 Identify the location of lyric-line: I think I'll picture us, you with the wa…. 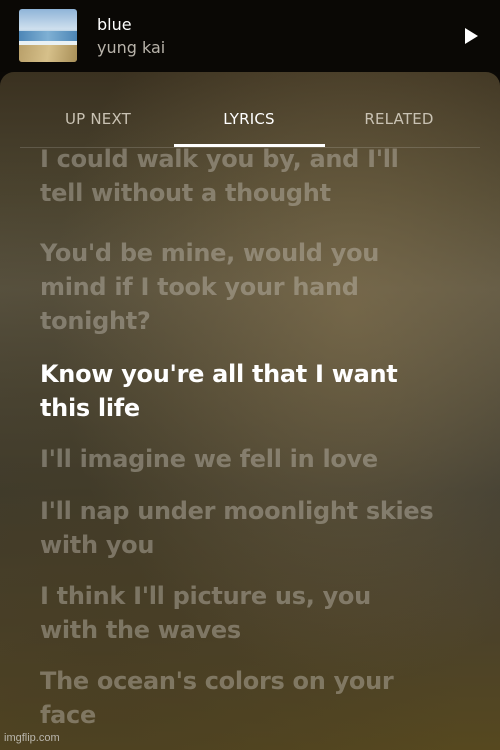
(260, 613).